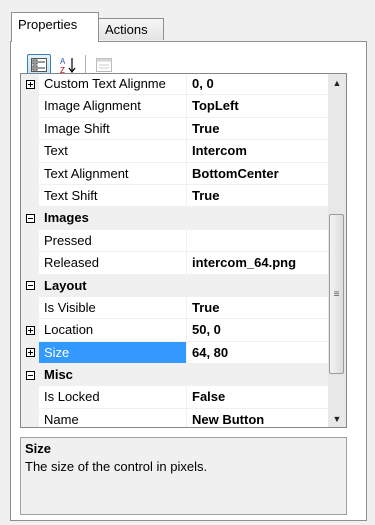 The image size is (375, 525). What do you see at coordinates (63, 286) in the screenshot?
I see `category-label: Layout` at bounding box center [63, 286].